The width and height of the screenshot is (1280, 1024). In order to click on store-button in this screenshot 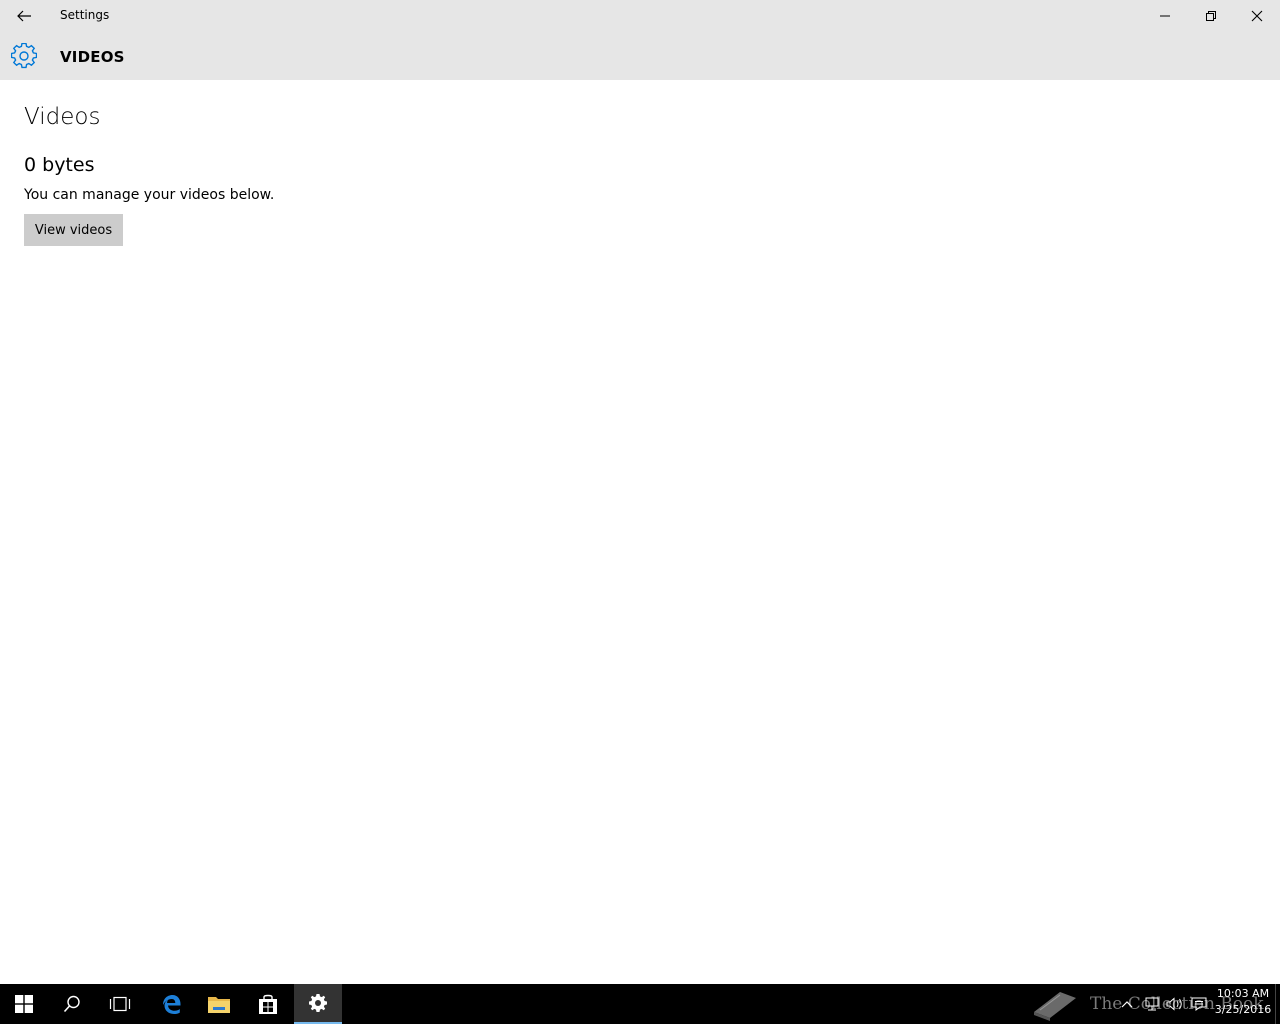, I will do `click(268, 1004)`.